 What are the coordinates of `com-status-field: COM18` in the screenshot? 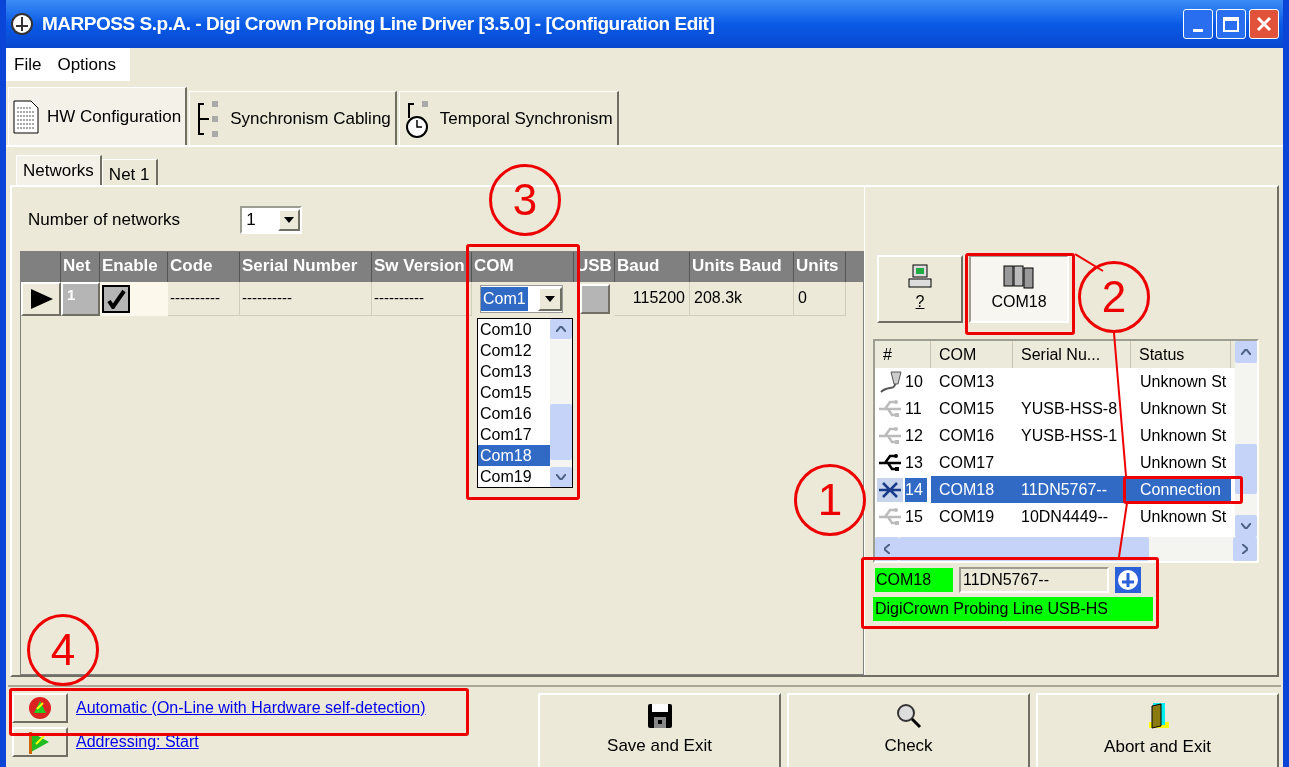 It's located at (914, 580).